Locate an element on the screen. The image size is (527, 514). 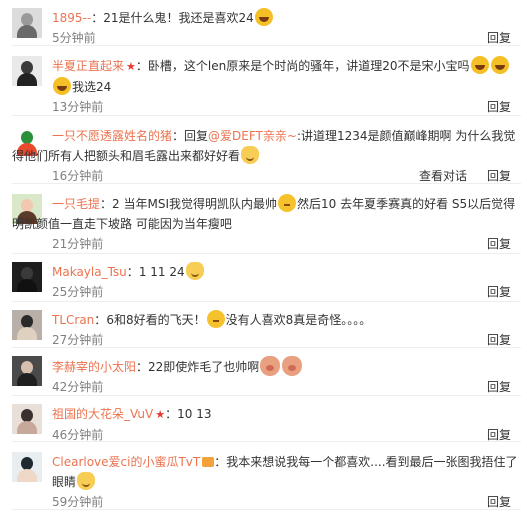
comment-text: TLCran：6和8好看的飞天！ 没有人喜欢8真是奇怪。。。。 is located at coordinates (284, 320).